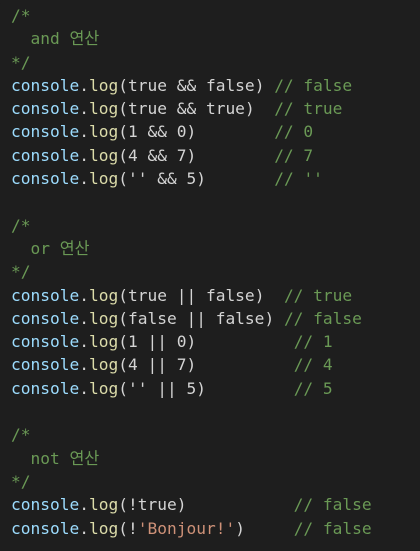 The image size is (420, 551). What do you see at coordinates (50, 248) in the screenshot?
I see `comment-title-or: or 연산` at bounding box center [50, 248].